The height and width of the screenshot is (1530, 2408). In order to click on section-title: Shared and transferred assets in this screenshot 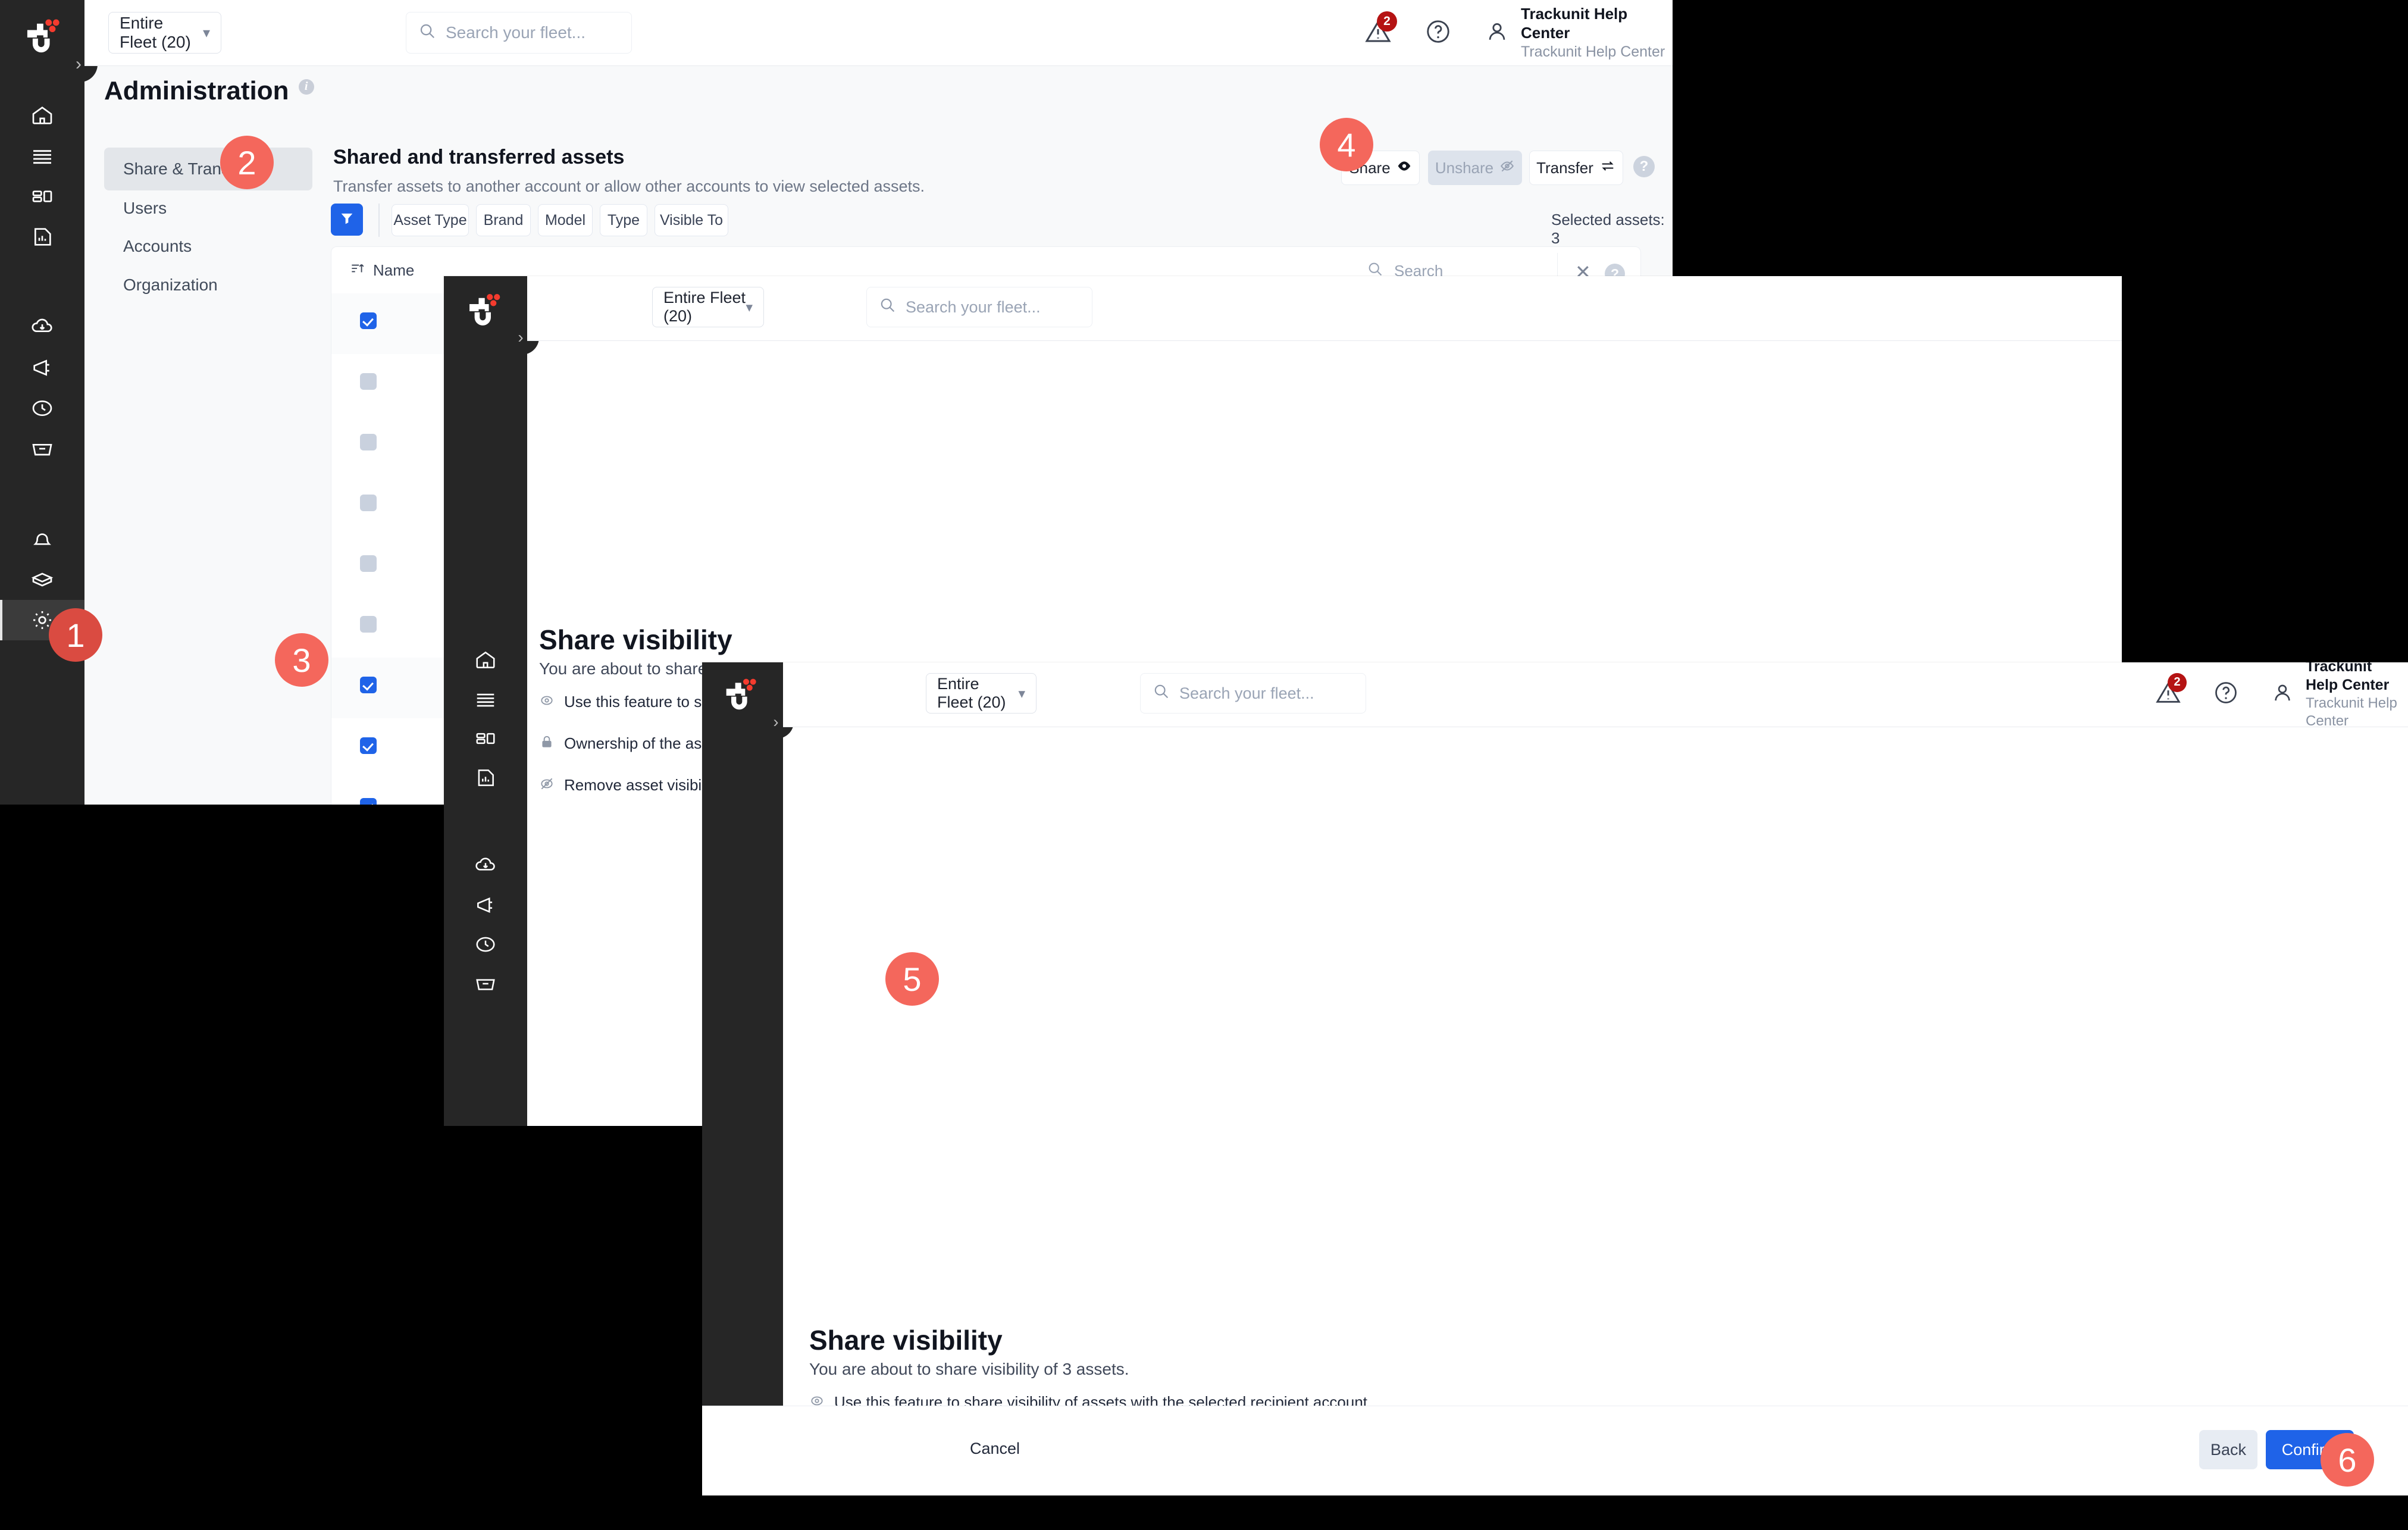, I will do `click(479, 157)`.